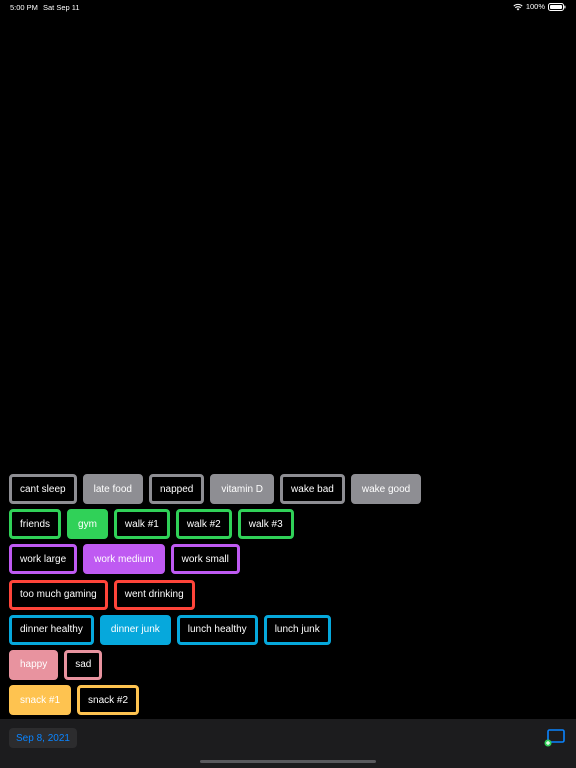  What do you see at coordinates (24, 7) in the screenshot?
I see `status-time: 5:00 PM` at bounding box center [24, 7].